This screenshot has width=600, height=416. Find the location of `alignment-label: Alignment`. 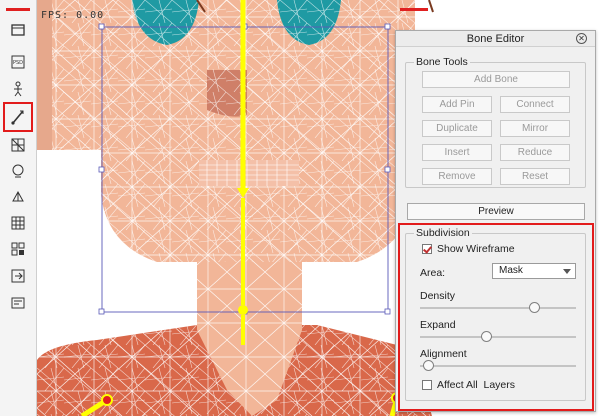

alignment-label: Alignment is located at coordinates (443, 354).